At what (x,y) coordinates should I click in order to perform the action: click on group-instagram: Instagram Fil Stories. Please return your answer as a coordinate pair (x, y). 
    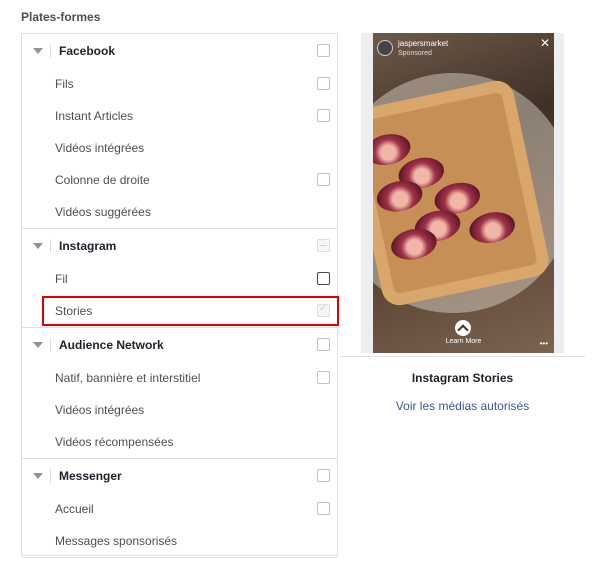
    Looking at the image, I should click on (179, 278).